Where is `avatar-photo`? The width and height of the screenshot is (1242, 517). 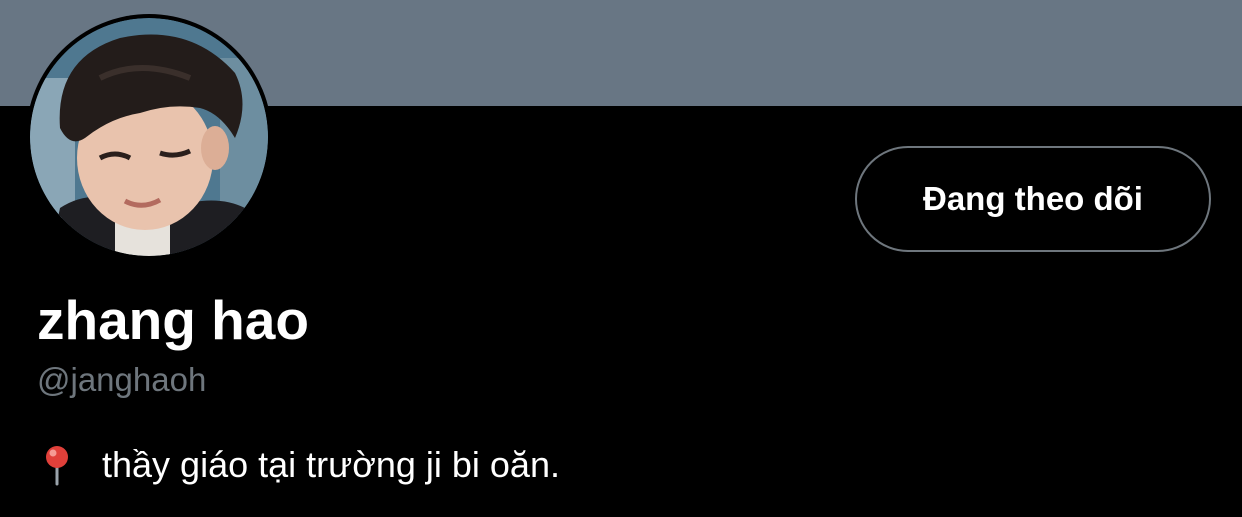 avatar-photo is located at coordinates (149, 137).